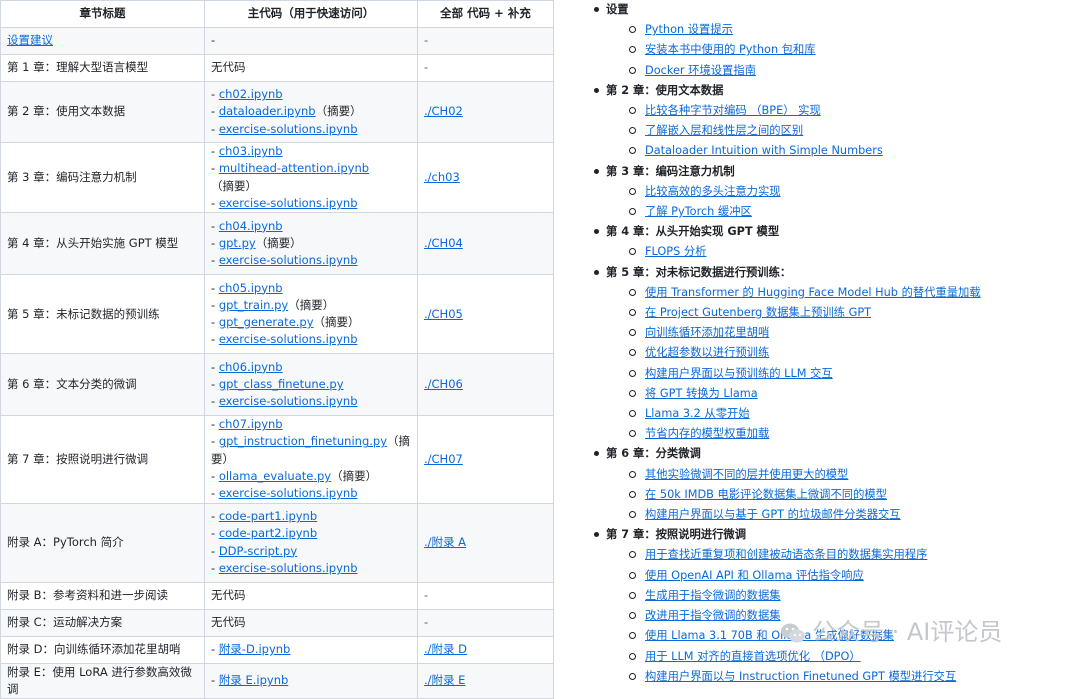 The height and width of the screenshot is (699, 1080). I want to click on main-code-cell: -, so click(311, 41).